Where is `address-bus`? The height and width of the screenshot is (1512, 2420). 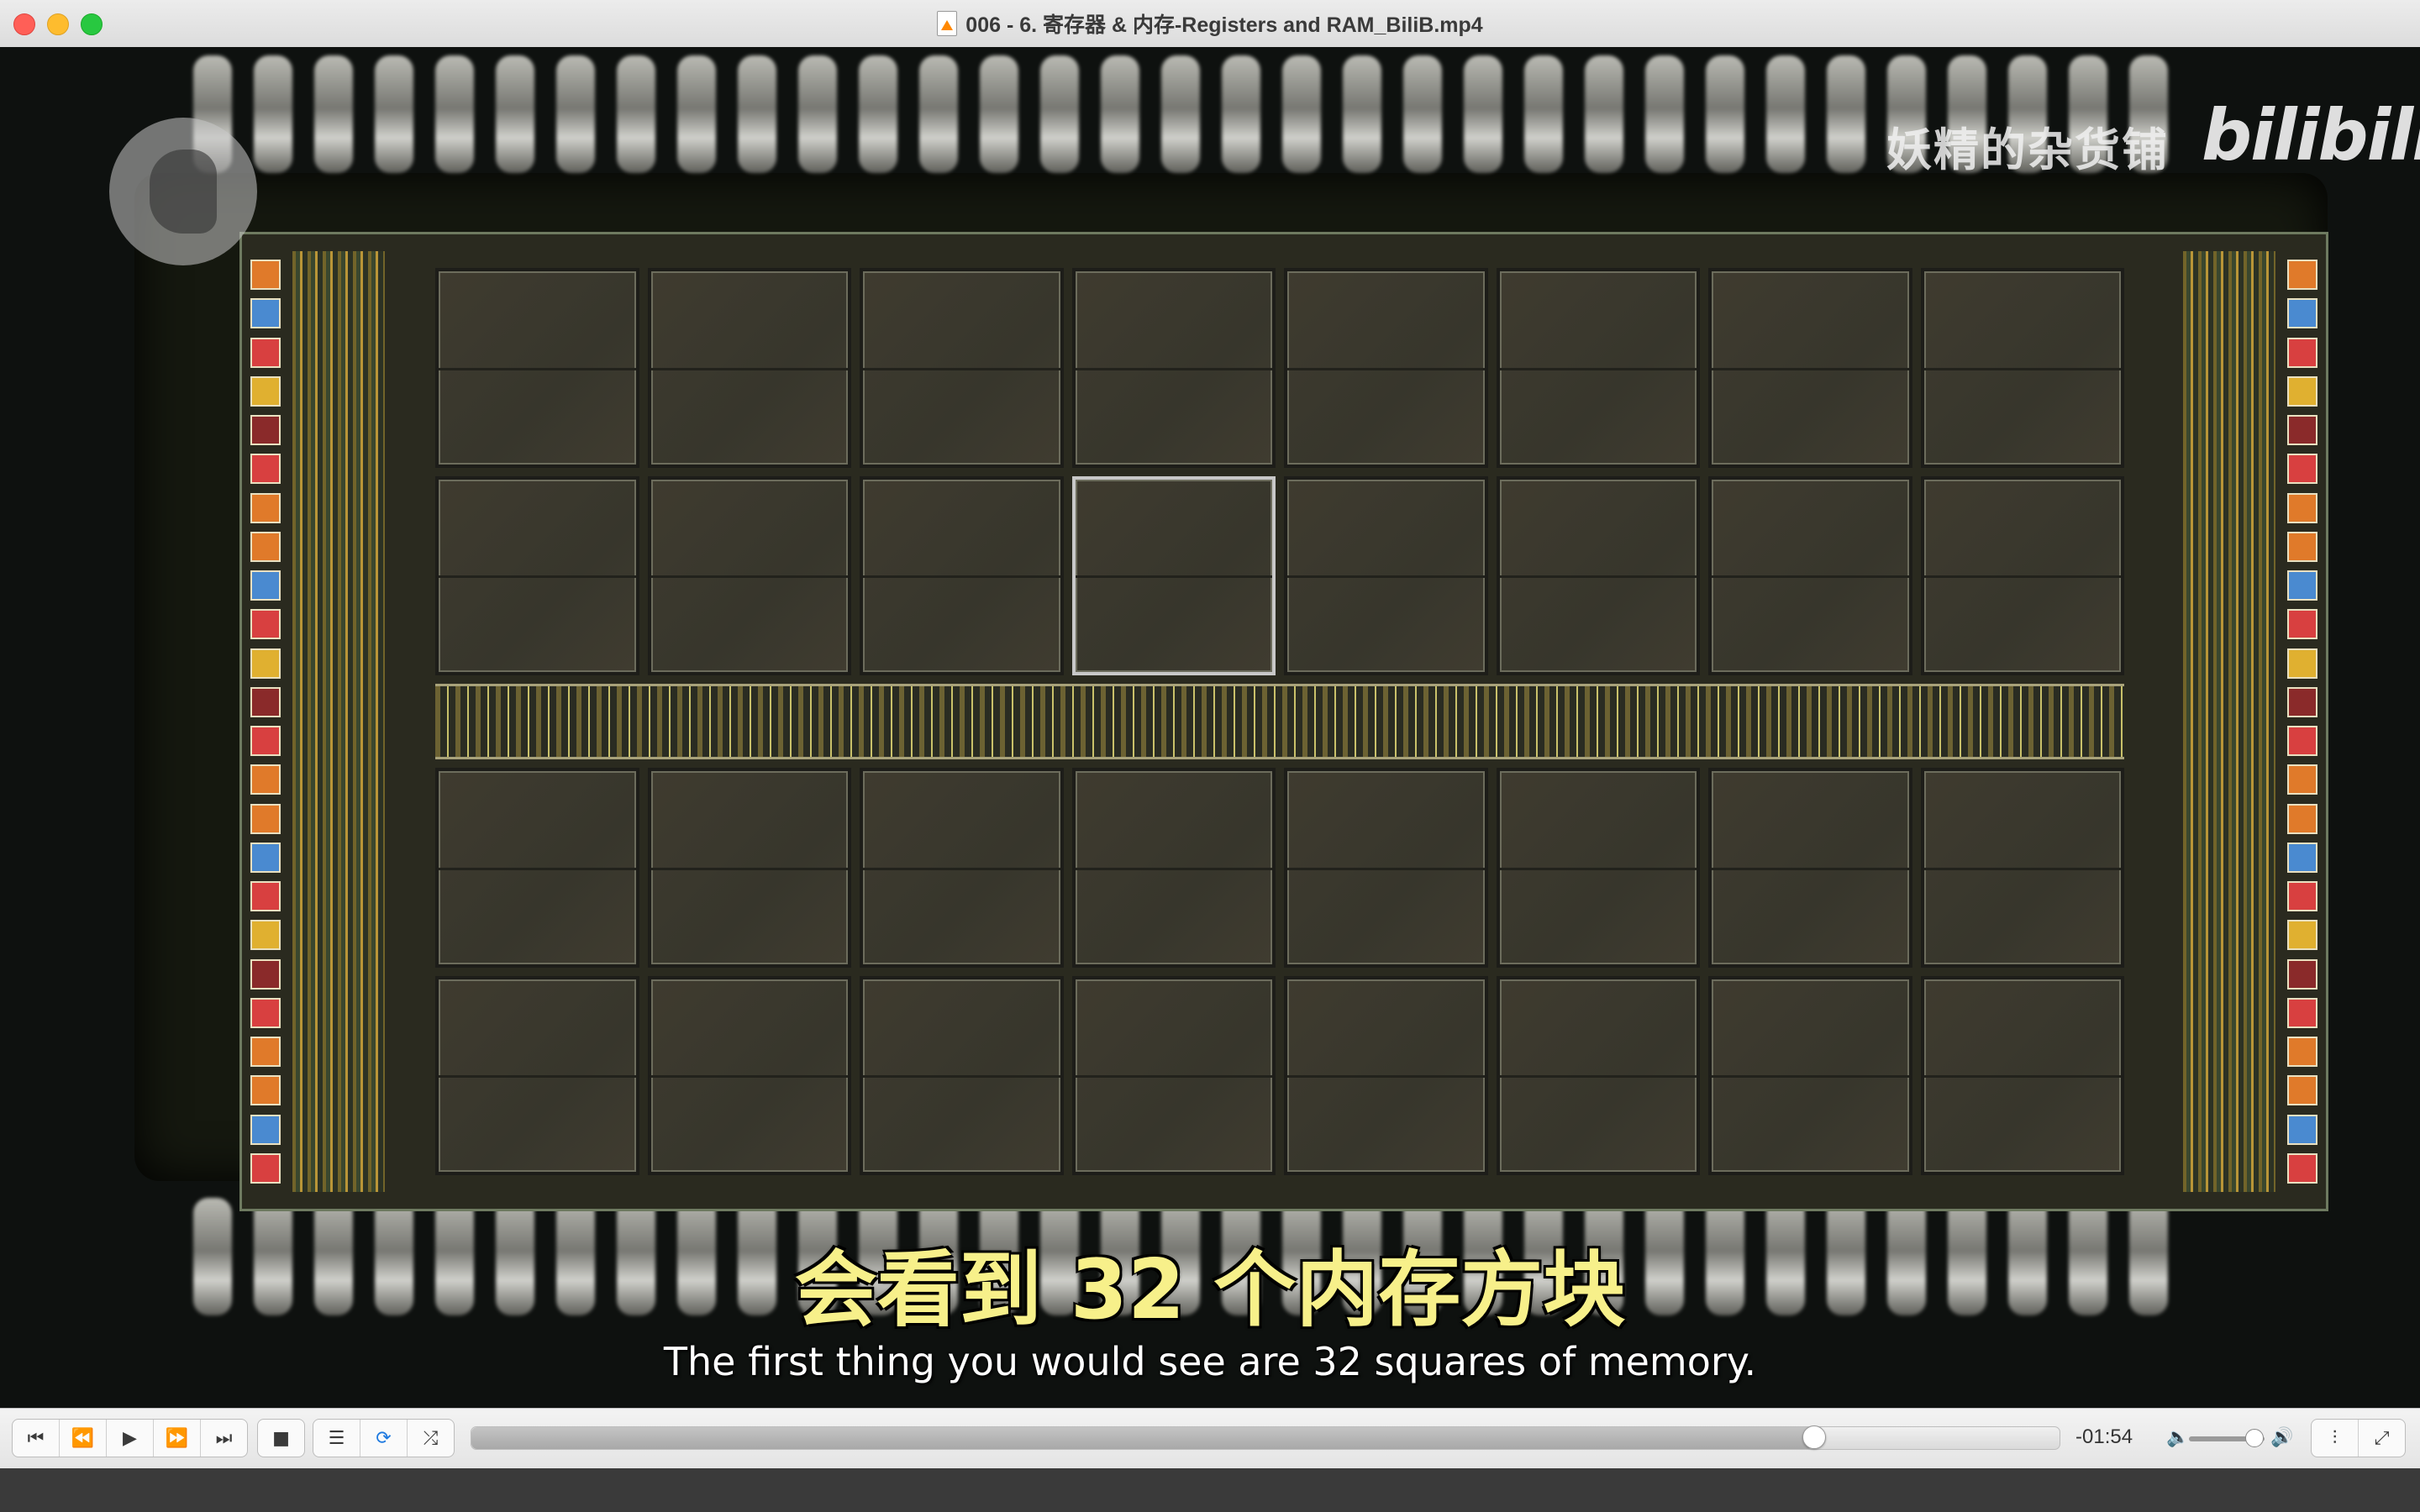
address-bus is located at coordinates (1279, 721).